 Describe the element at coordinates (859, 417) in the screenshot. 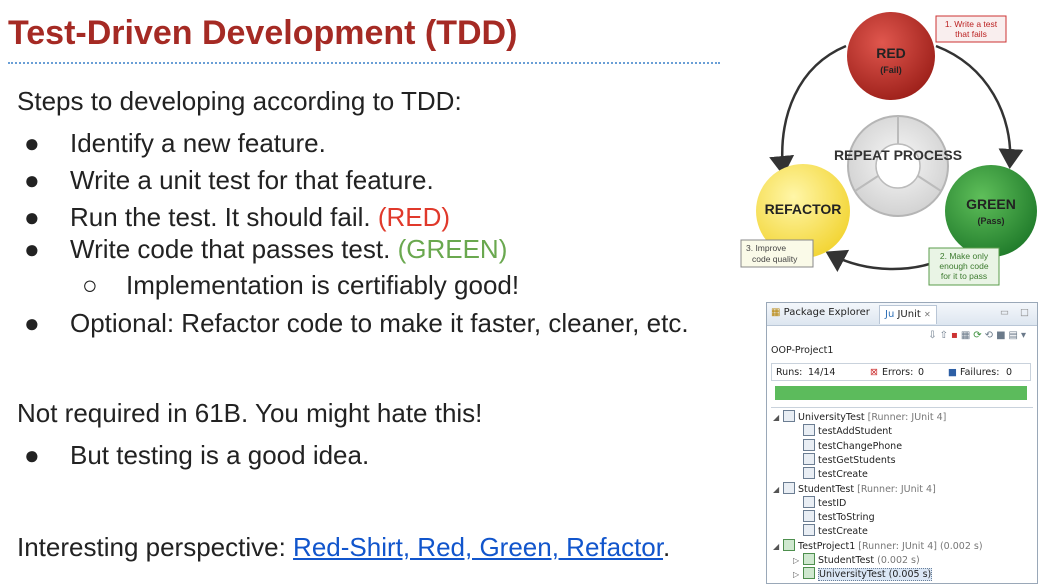

I see `test-suite-row: ◢ UniversityTest [Runner: JUnit 4]` at that location.